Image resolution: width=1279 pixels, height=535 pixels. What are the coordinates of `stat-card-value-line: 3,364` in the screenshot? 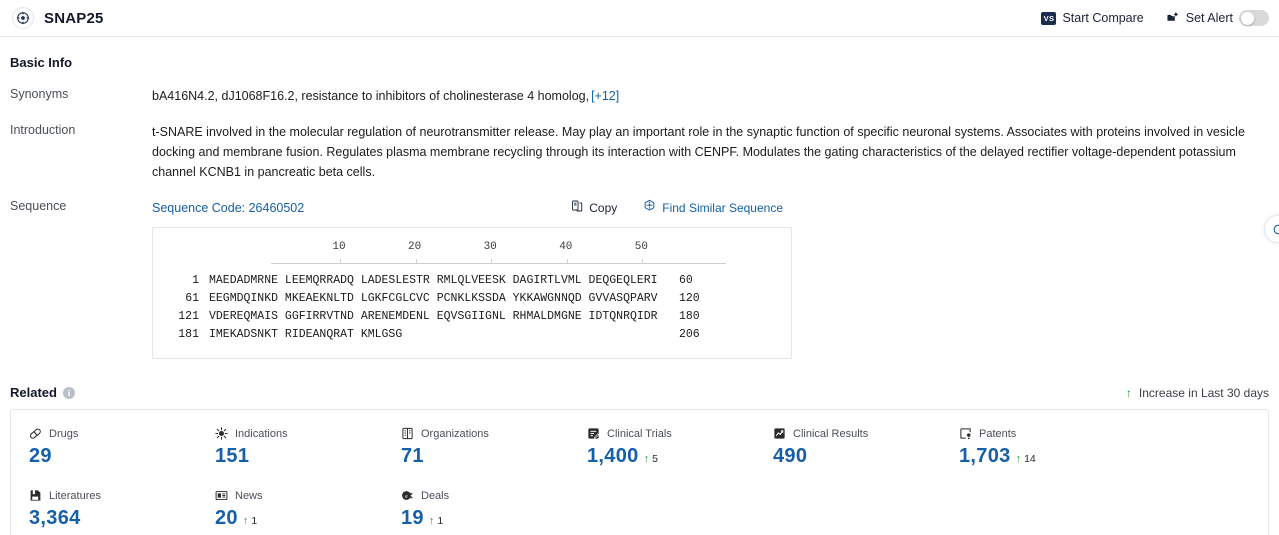 It's located at (113, 518).